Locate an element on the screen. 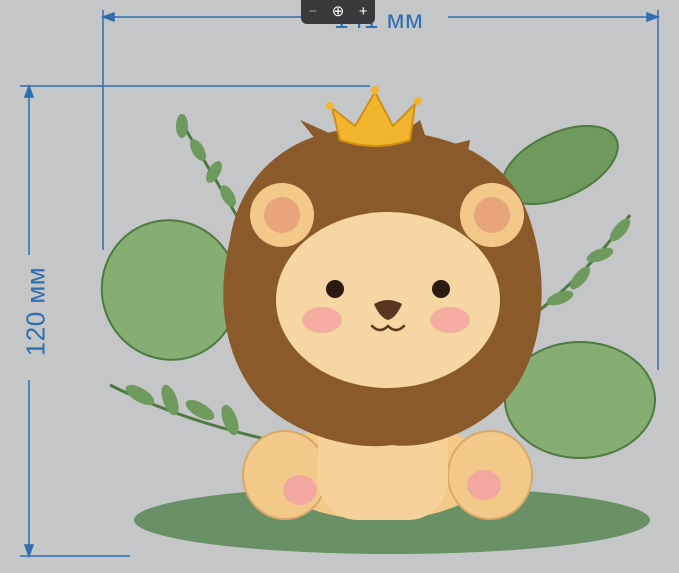 This screenshot has width=679, height=573. lion-cheek-right is located at coordinates (450, 320).